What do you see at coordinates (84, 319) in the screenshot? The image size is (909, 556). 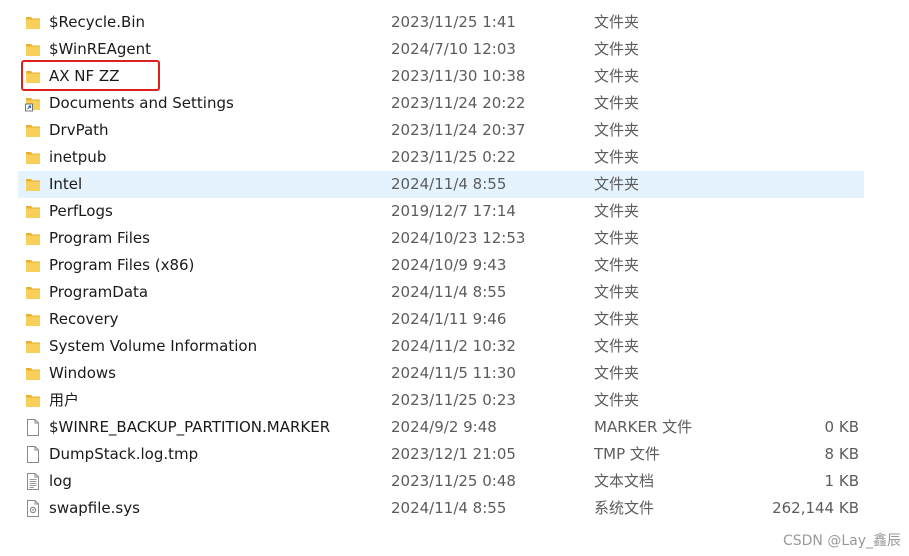 I see `file-name: Recovery` at bounding box center [84, 319].